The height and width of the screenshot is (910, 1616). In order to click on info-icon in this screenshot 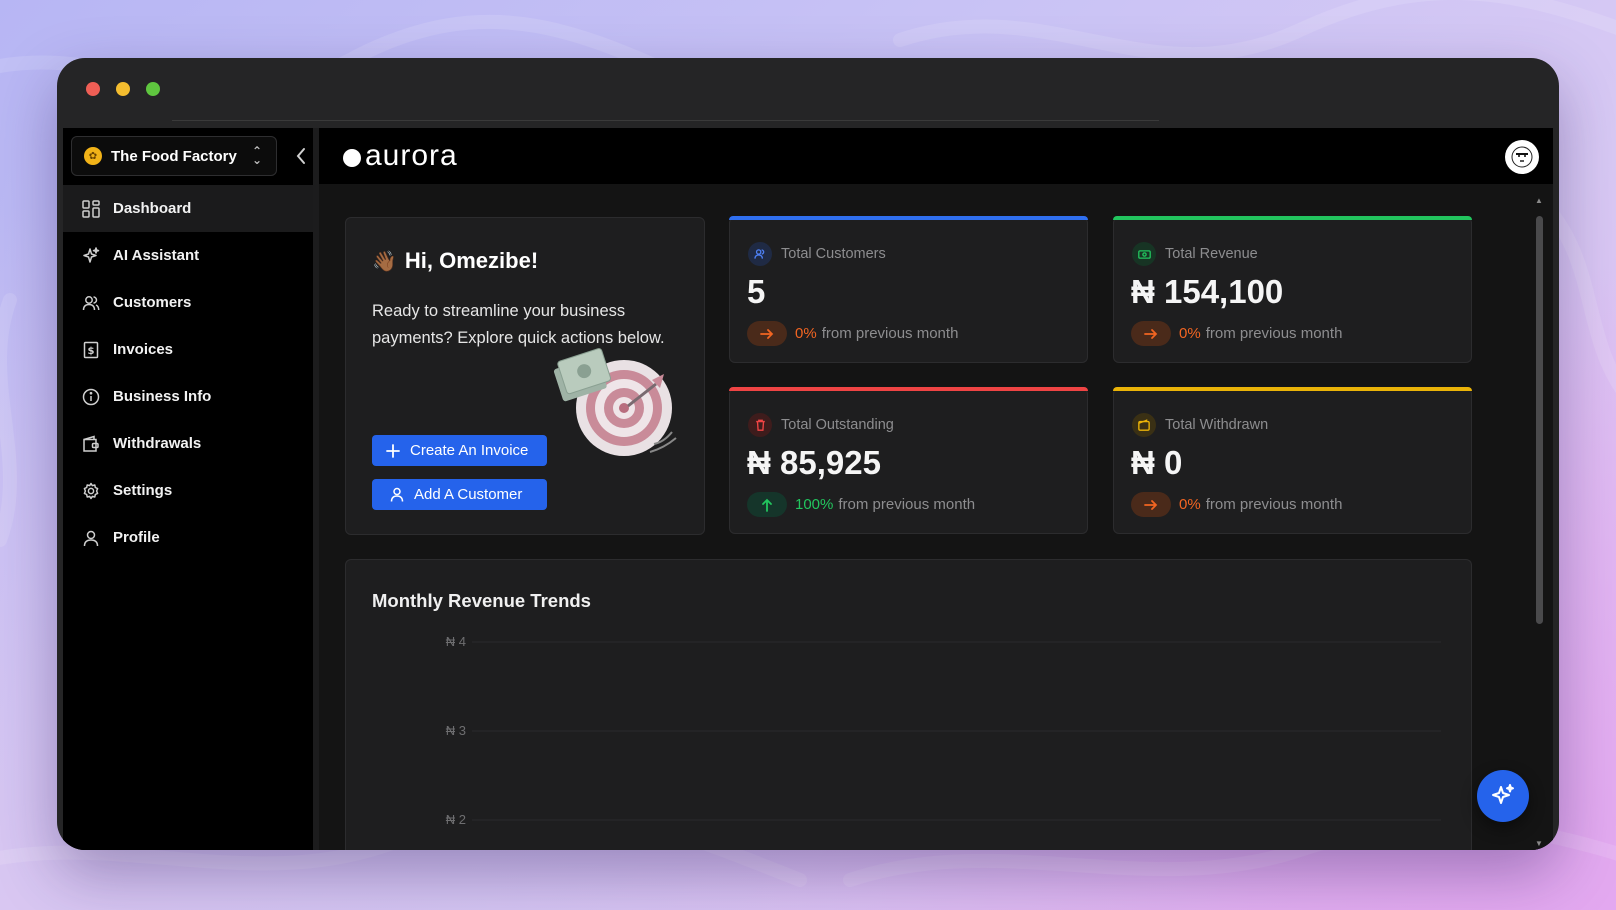, I will do `click(91, 397)`.